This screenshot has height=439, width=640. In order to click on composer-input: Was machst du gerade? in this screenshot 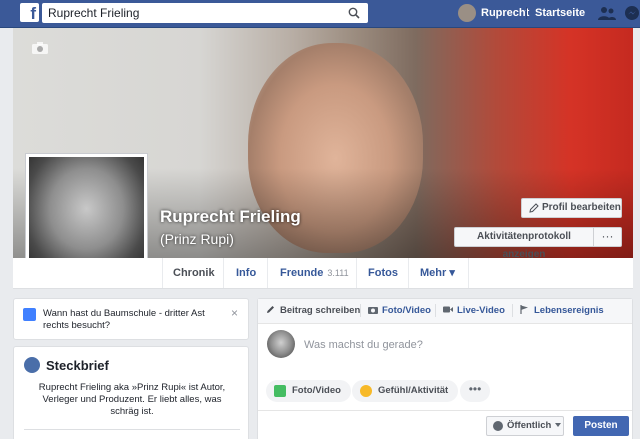, I will do `click(363, 345)`.